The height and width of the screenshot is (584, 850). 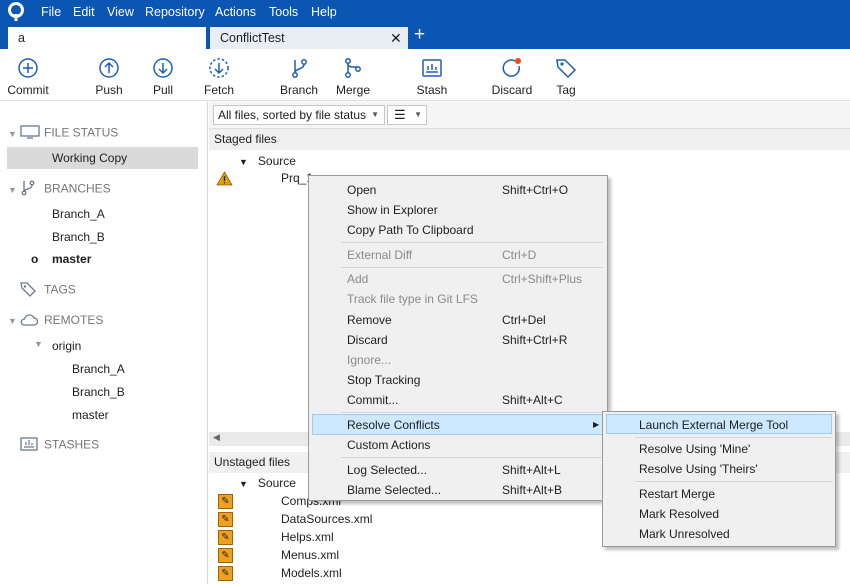 What do you see at coordinates (163, 76) in the screenshot?
I see `pull-button: Pull` at bounding box center [163, 76].